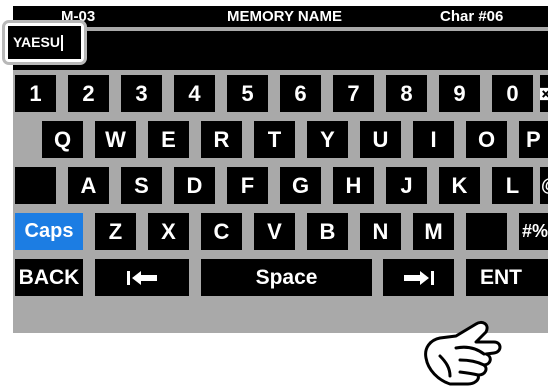  I want to click on key-x: X, so click(168, 231).